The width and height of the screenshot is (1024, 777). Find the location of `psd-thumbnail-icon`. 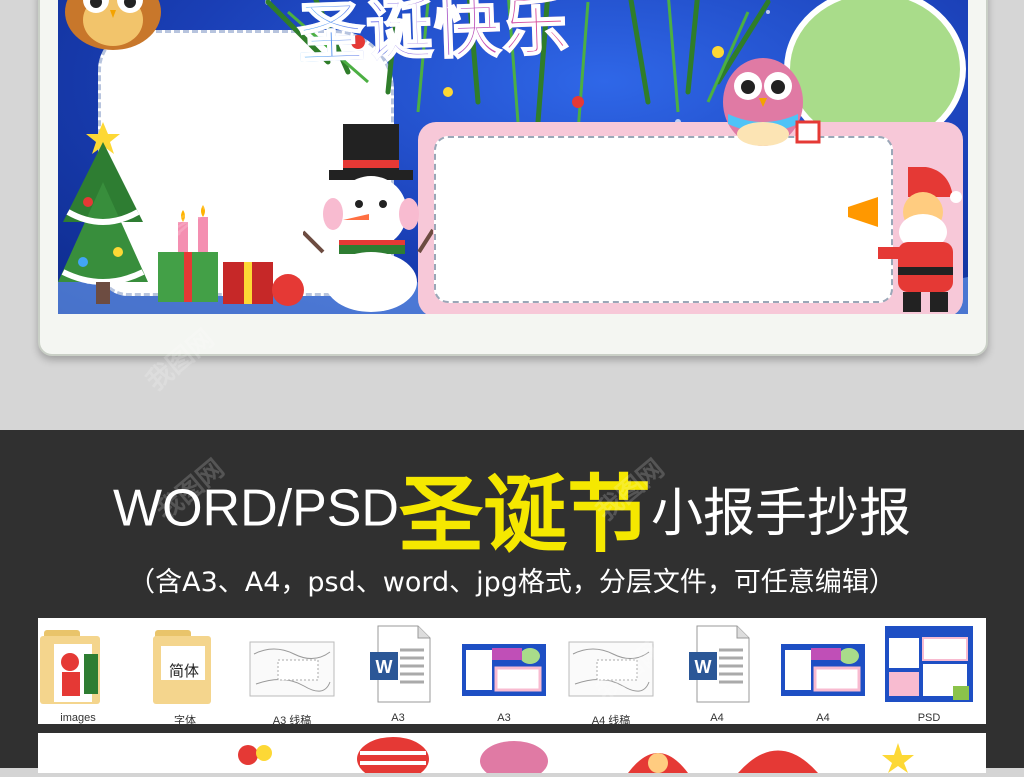

psd-thumbnail-icon is located at coordinates (929, 664).